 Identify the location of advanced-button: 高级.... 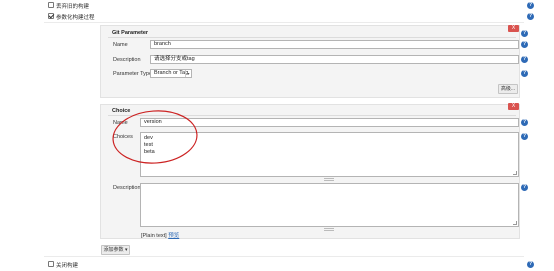
(508, 89).